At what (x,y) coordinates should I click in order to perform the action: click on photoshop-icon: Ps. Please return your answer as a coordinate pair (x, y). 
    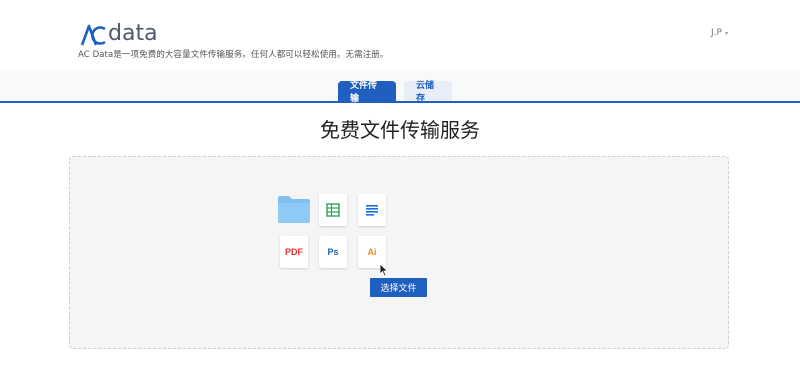
    Looking at the image, I should click on (333, 252).